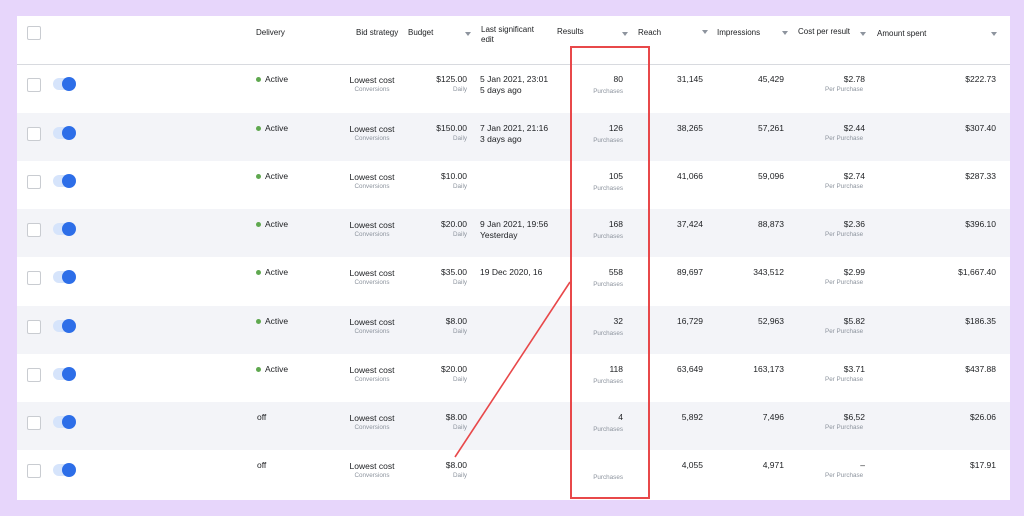 The image size is (1024, 516). I want to click on annotation-line, so click(512, 369).